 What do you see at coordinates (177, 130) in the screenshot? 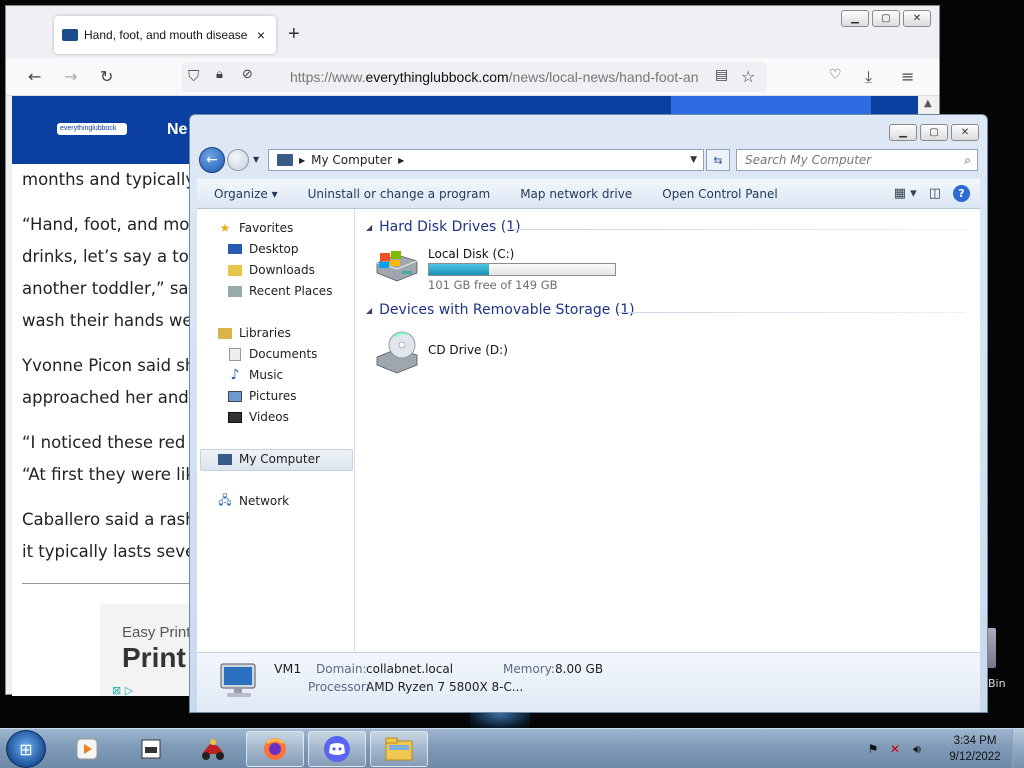
I see `site-nav-item: Ne` at bounding box center [177, 130].